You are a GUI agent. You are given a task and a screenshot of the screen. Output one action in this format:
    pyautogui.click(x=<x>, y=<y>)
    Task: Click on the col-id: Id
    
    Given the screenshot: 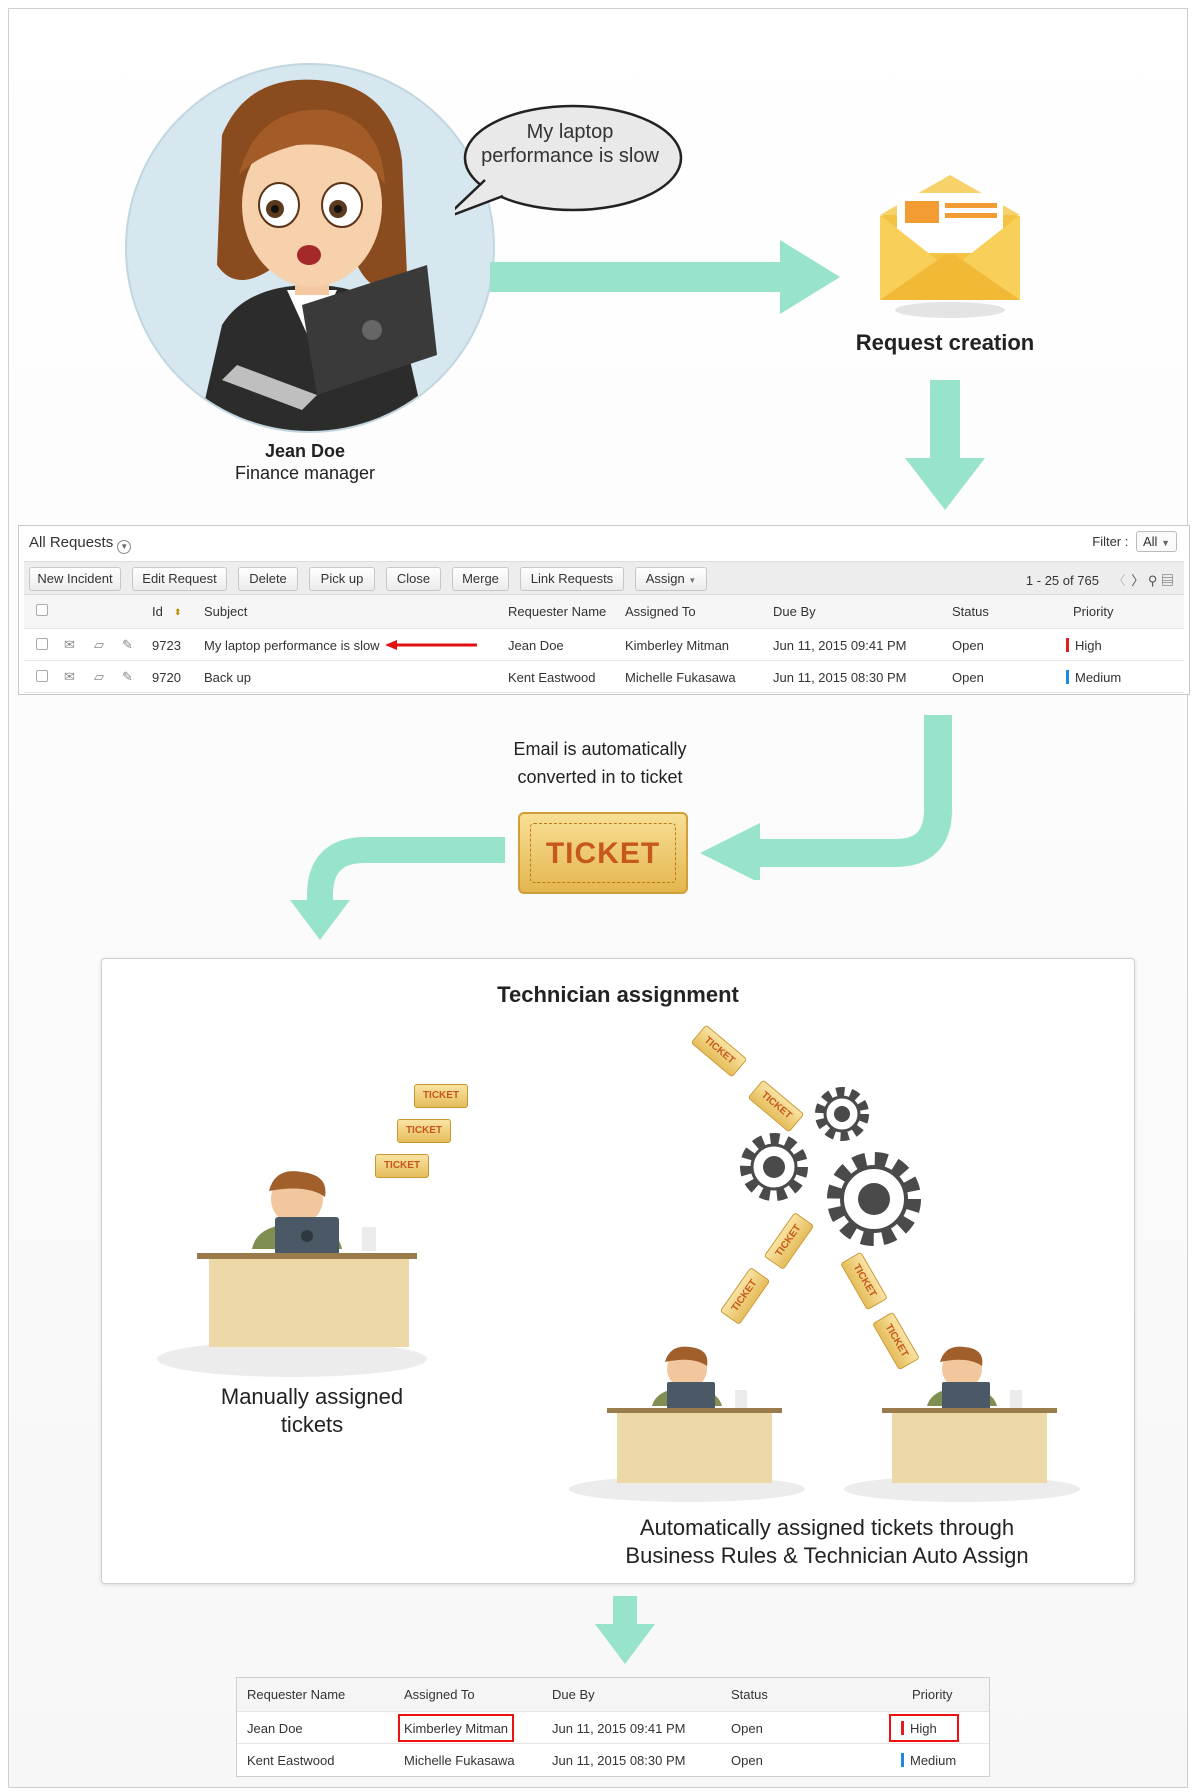 What is the action you would take?
    pyautogui.click(x=157, y=611)
    